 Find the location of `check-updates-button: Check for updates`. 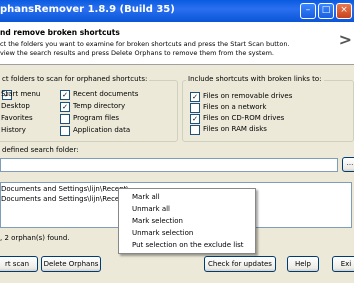

check-updates-button: Check for updates is located at coordinates (240, 264).